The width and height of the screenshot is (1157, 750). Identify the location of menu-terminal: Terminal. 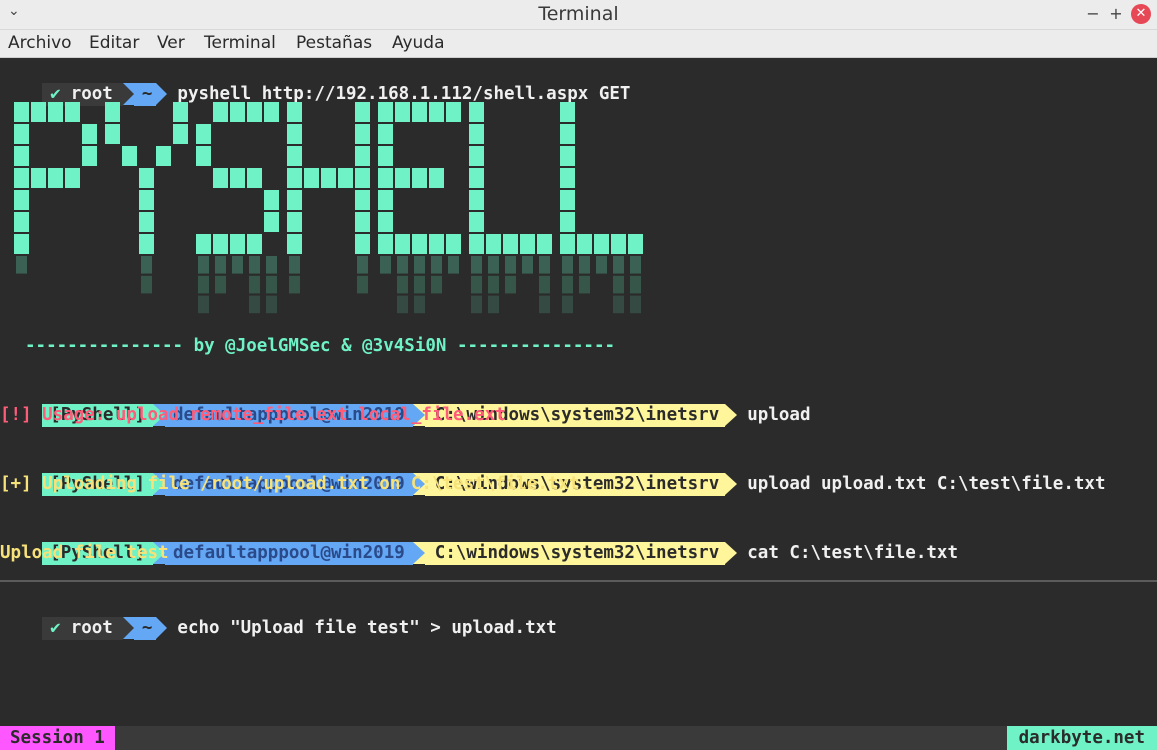
(240, 43).